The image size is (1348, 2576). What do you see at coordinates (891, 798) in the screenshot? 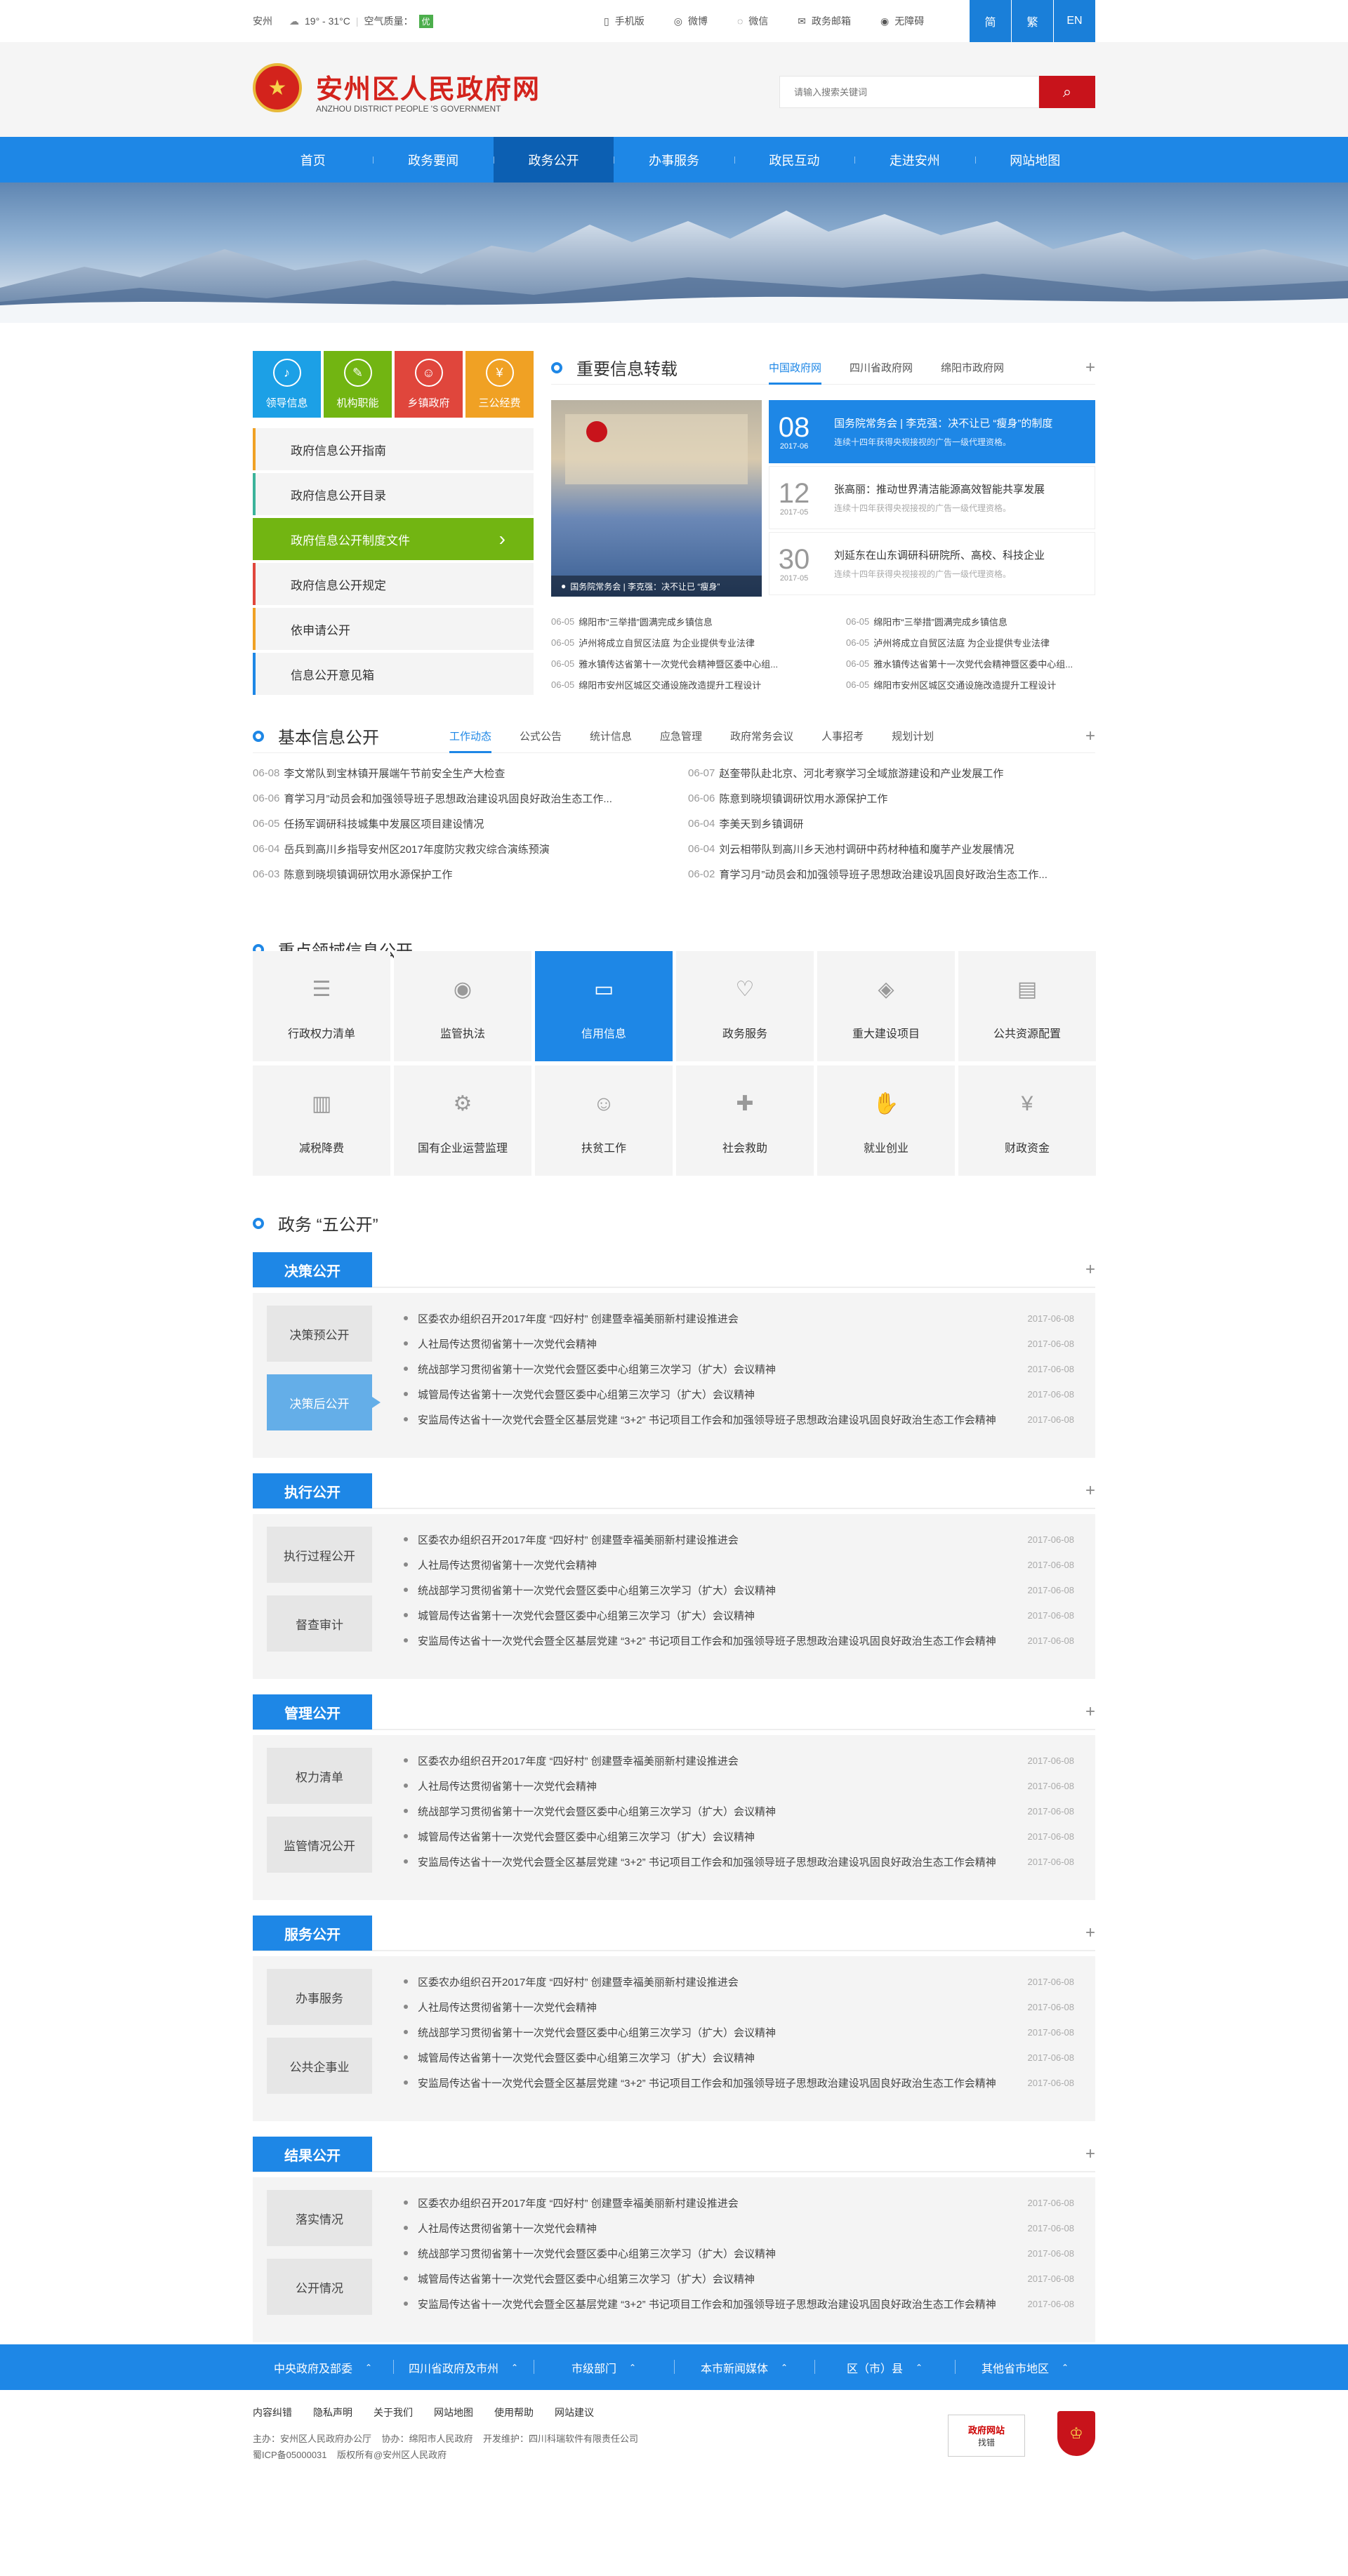
I see `news-item: 06-06 陈意到晓坝镇调研饮用水源保护工作` at bounding box center [891, 798].